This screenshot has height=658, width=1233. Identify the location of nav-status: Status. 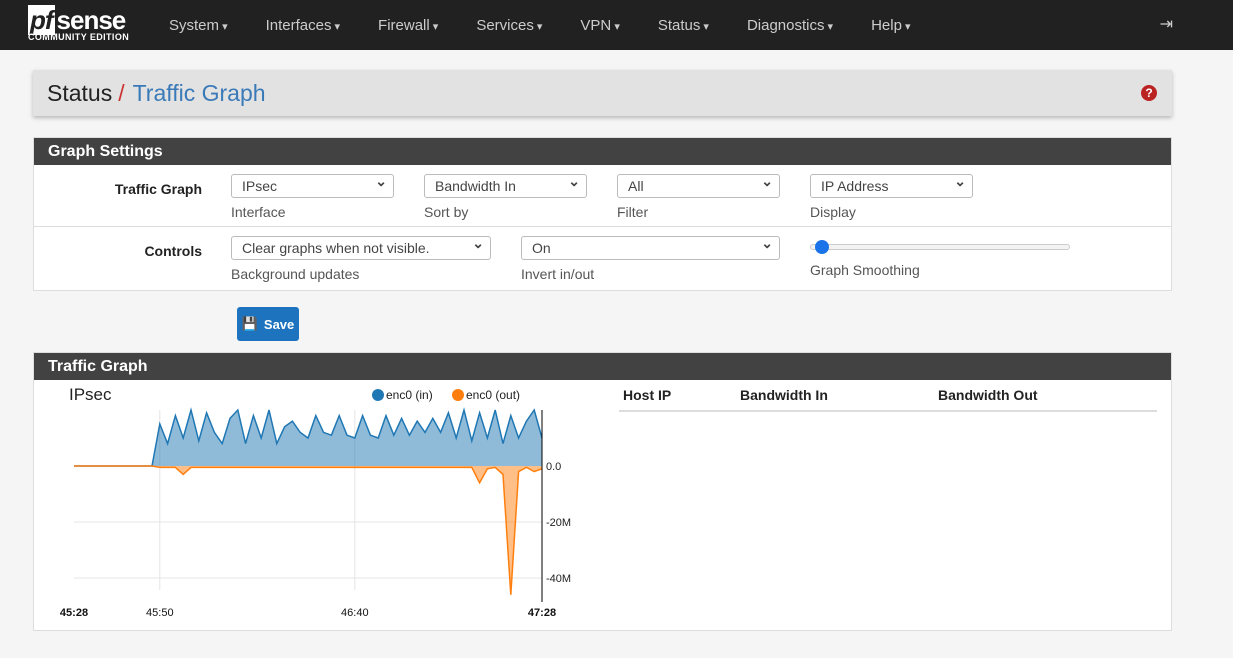
(683, 25).